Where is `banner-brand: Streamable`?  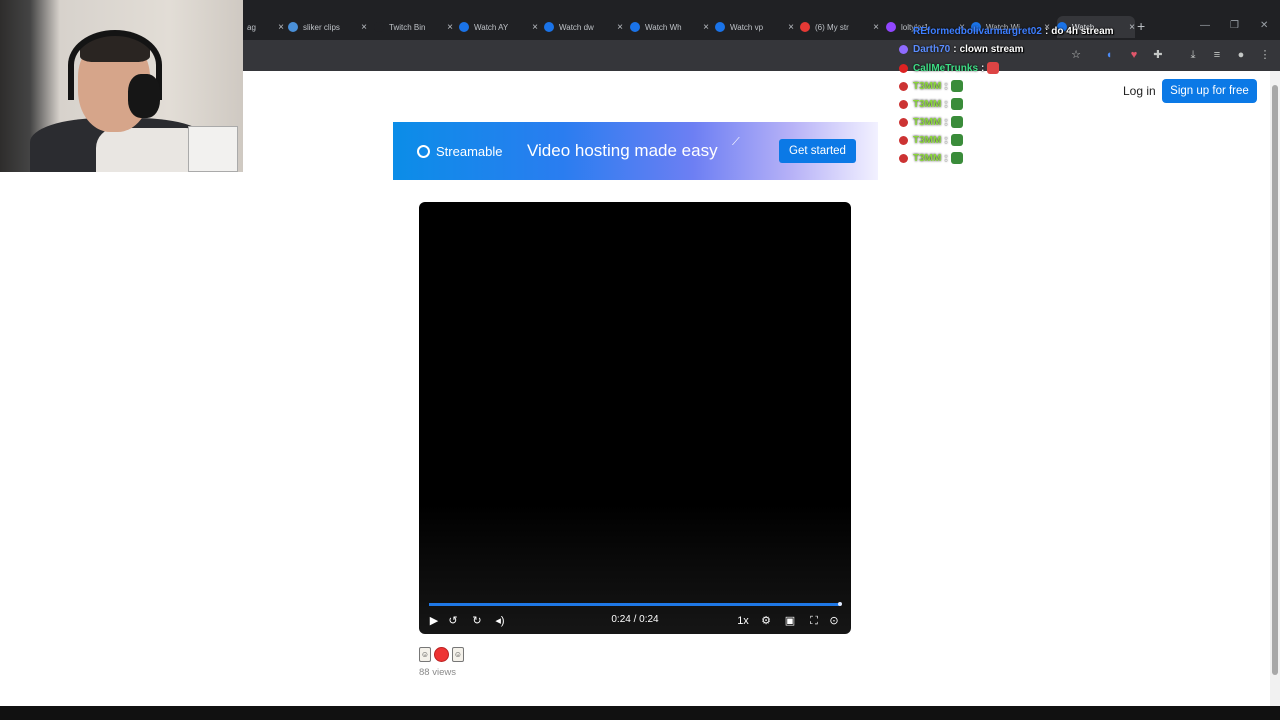
banner-brand: Streamable is located at coordinates (469, 151).